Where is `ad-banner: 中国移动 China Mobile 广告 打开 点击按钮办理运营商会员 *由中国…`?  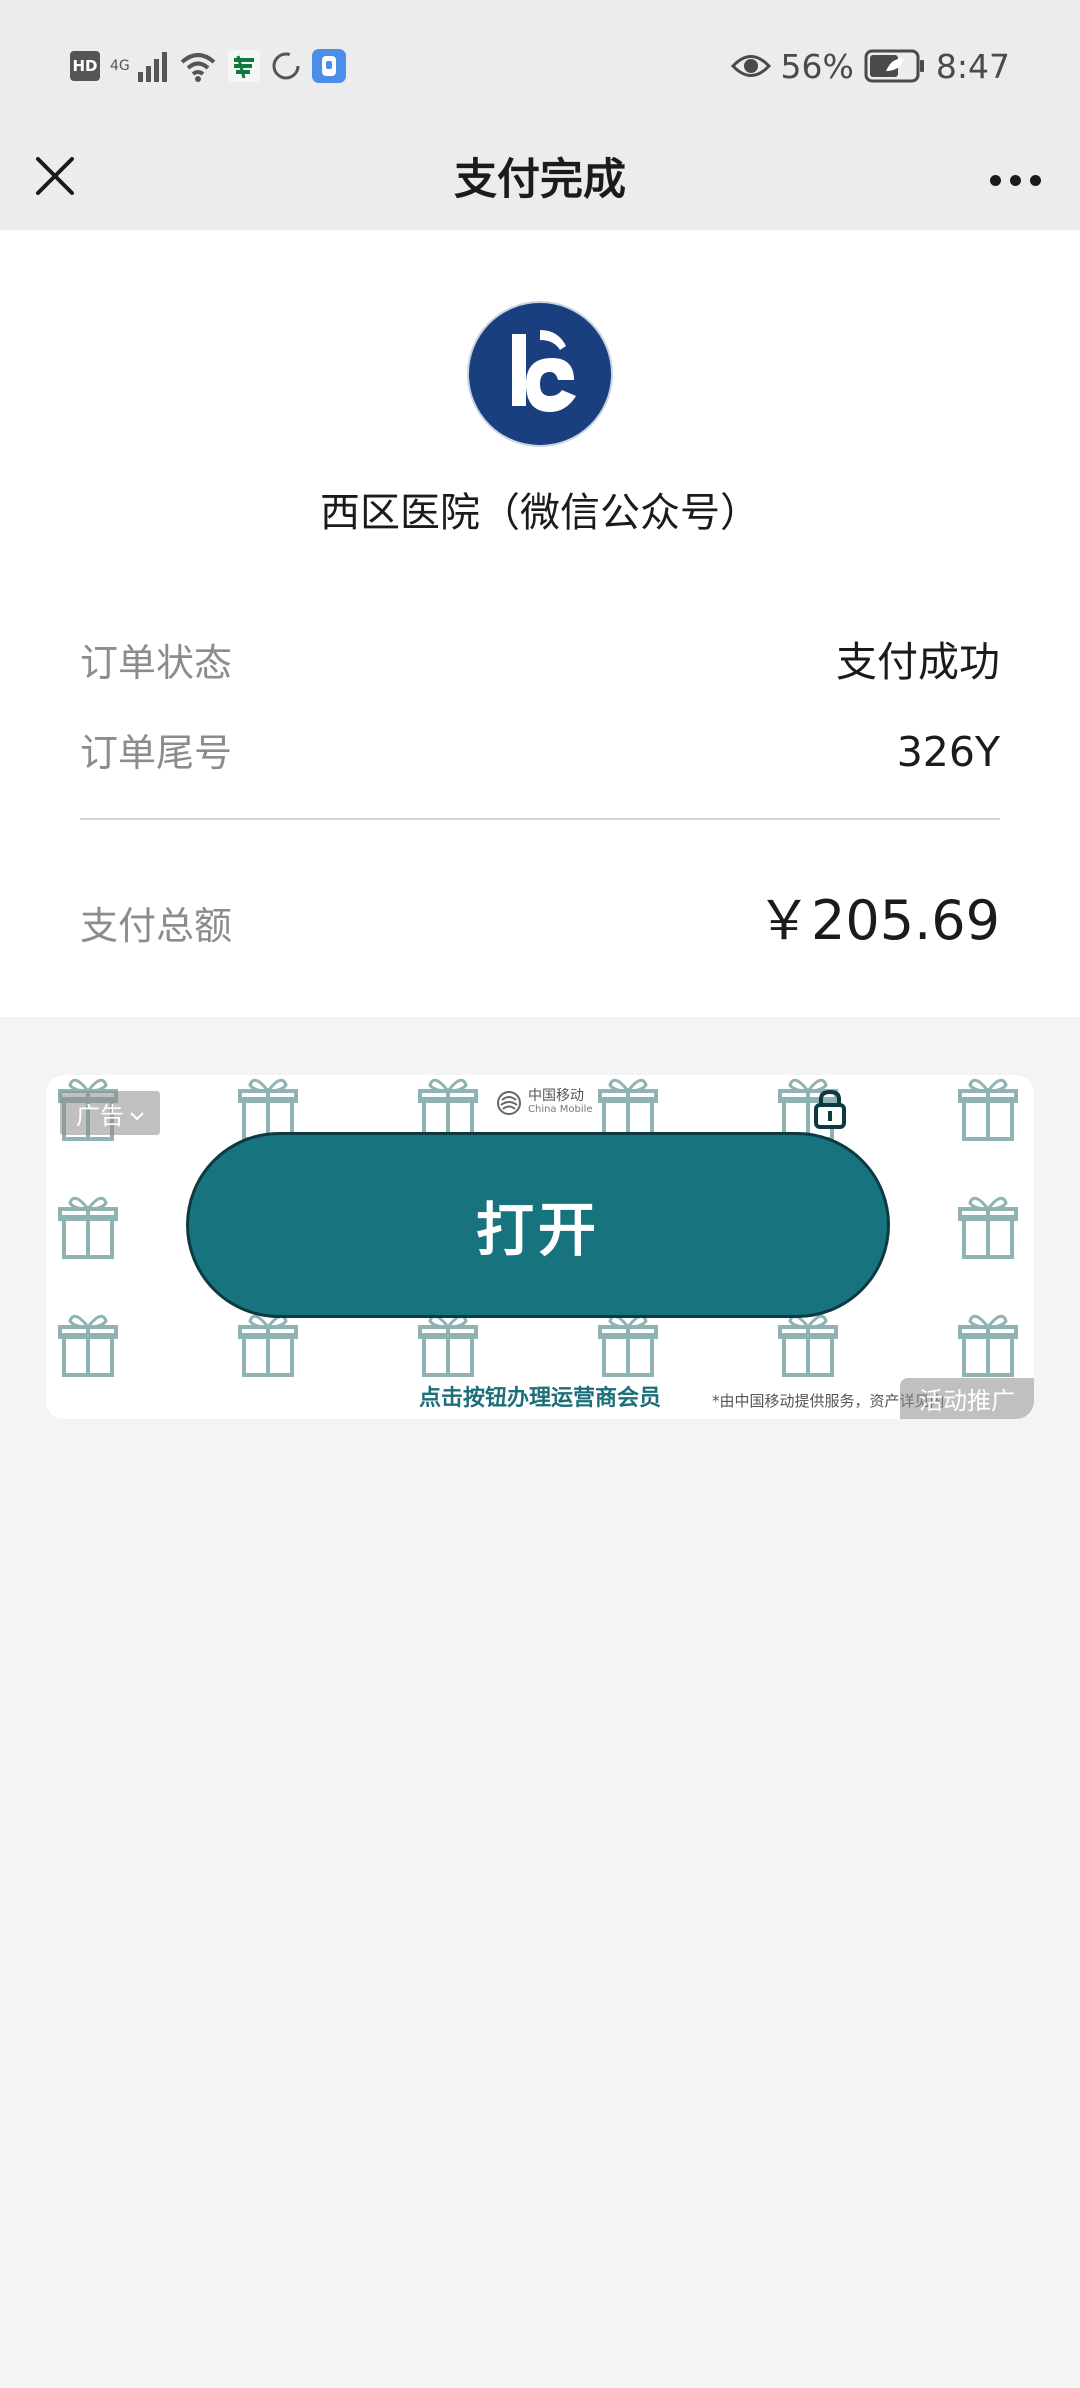
ad-banner: 中国移动 China Mobile 广告 打开 点击按钮办理运营商会员 *由中国… is located at coordinates (540, 1247).